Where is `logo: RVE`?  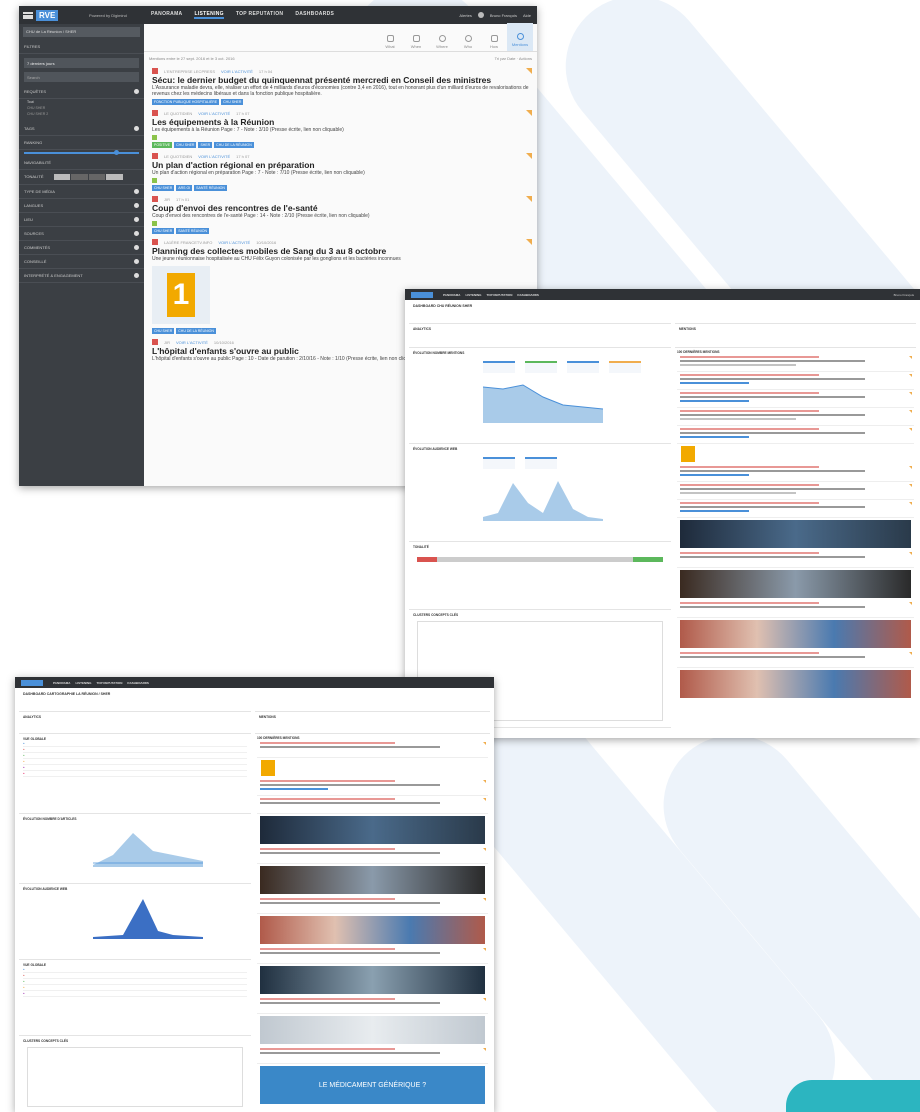 logo: RVE is located at coordinates (54, 15).